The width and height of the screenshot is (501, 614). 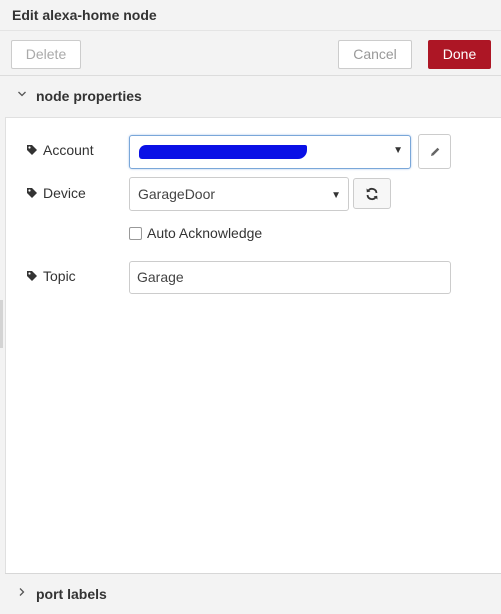 I want to click on refresh-devices-button, so click(x=372, y=193).